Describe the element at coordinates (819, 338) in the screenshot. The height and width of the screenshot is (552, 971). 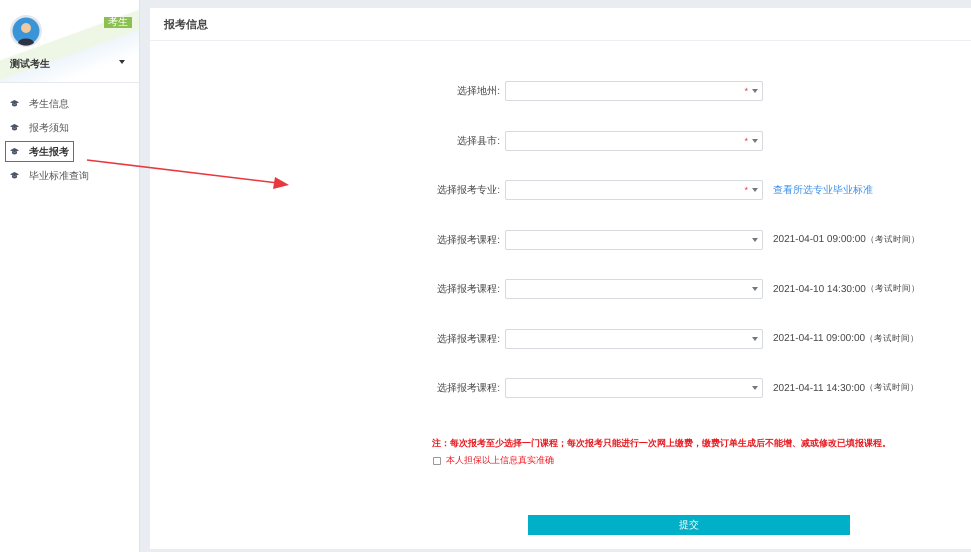
I see `exam-time: 2021-04-11 09:00:00` at that location.